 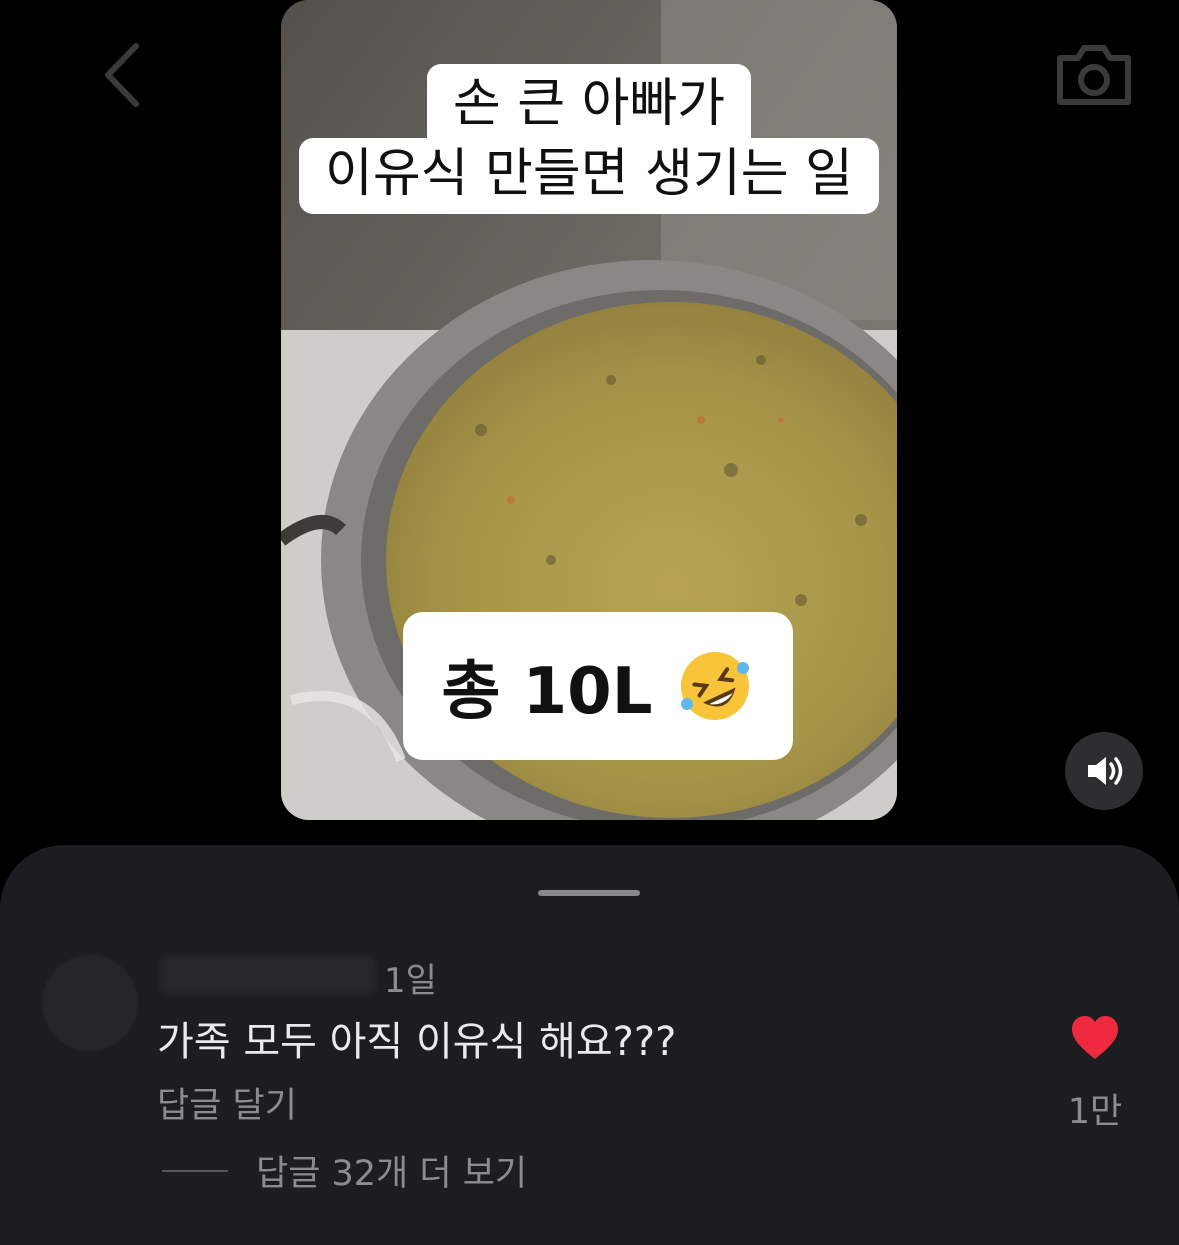 What do you see at coordinates (90, 1003) in the screenshot?
I see `avatar` at bounding box center [90, 1003].